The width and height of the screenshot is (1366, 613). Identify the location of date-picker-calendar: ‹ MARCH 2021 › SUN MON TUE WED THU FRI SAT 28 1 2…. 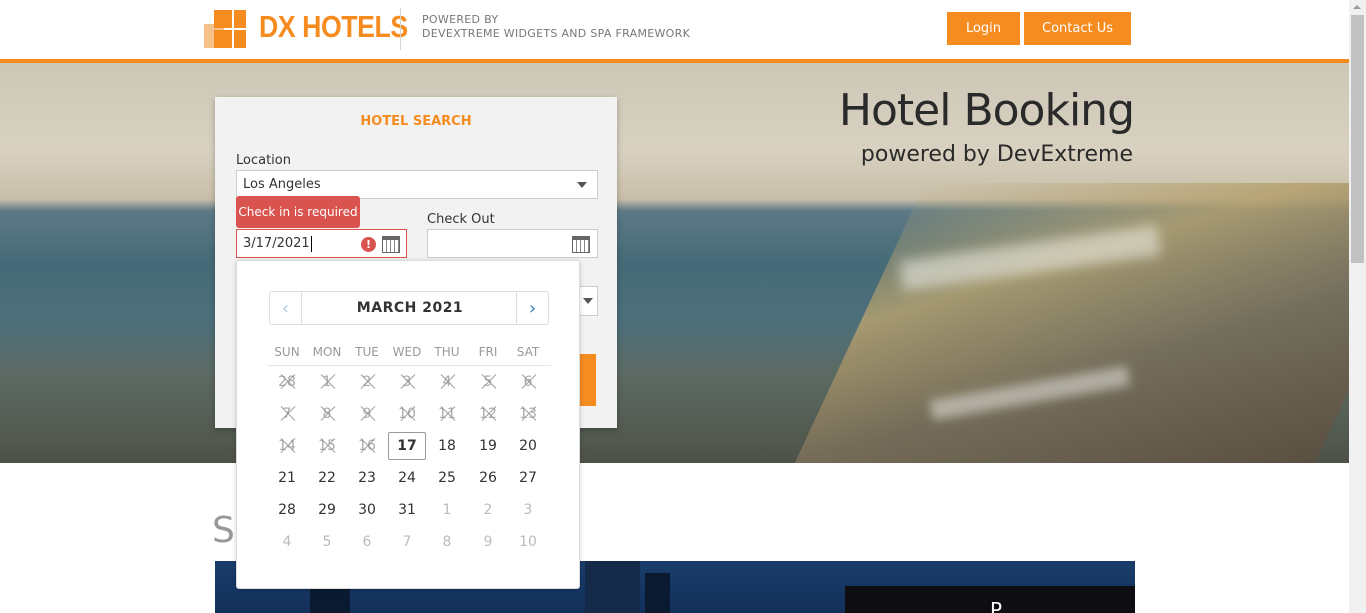
(408, 424).